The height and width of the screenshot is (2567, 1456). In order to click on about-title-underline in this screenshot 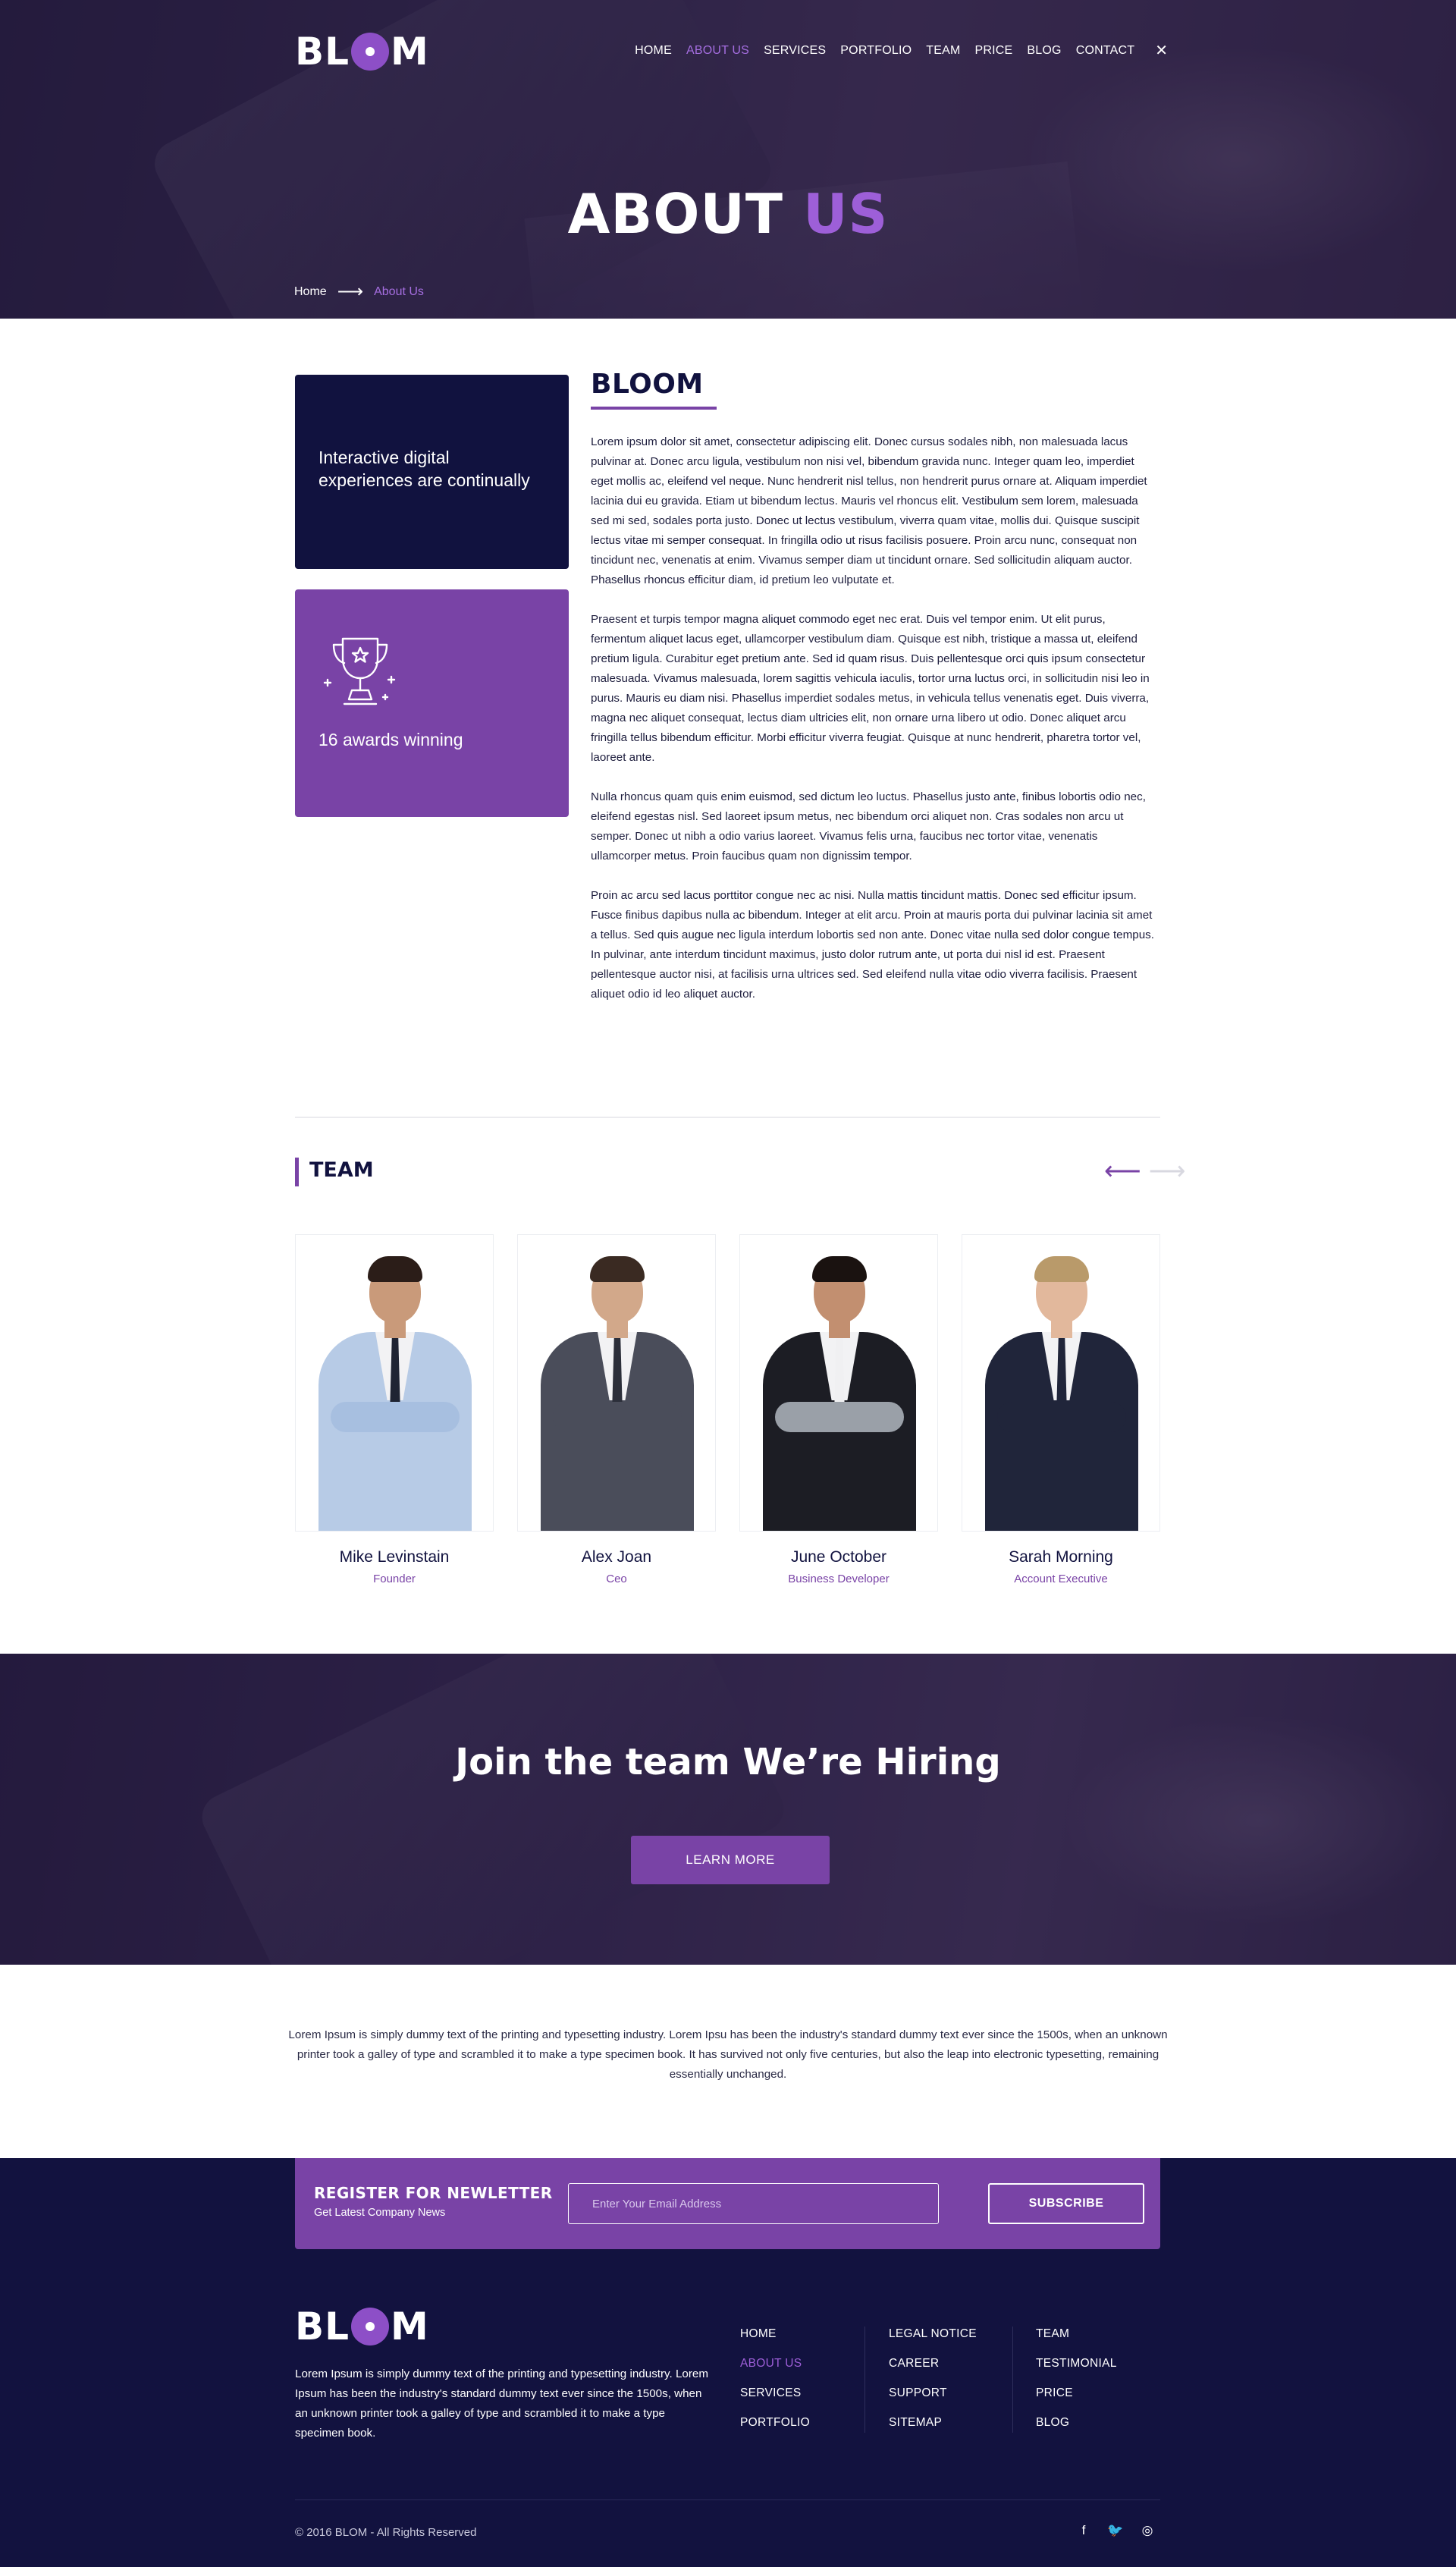, I will do `click(654, 408)`.